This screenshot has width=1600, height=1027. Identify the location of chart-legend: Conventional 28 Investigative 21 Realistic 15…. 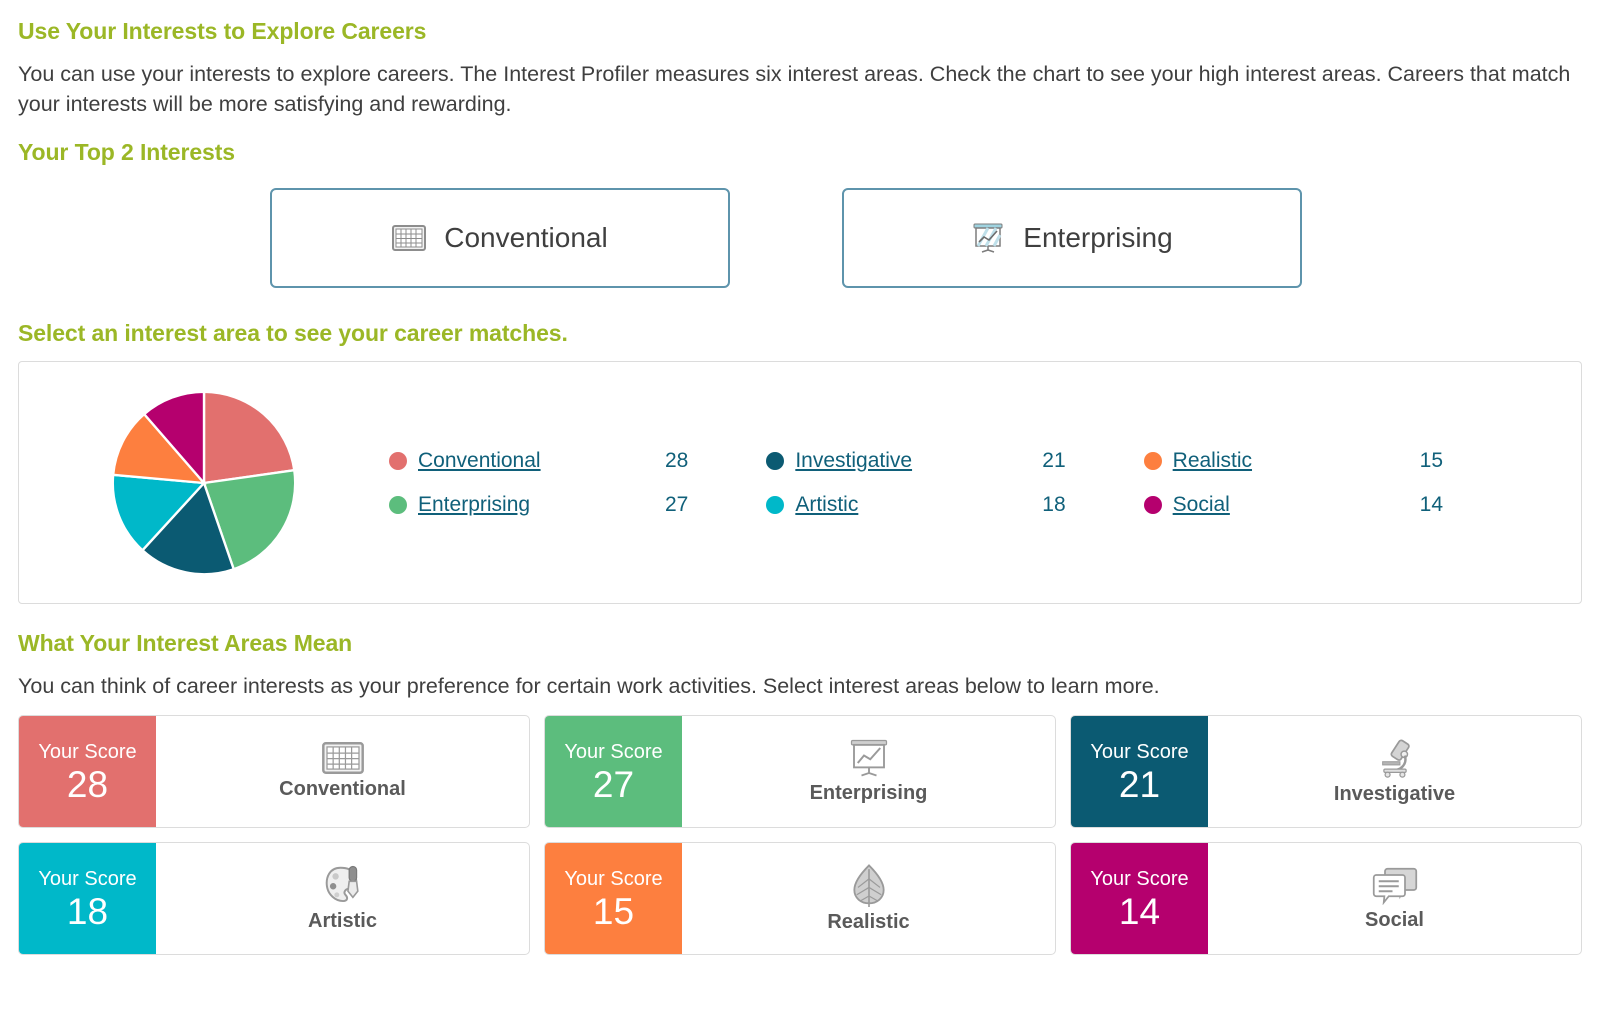
(985, 483).